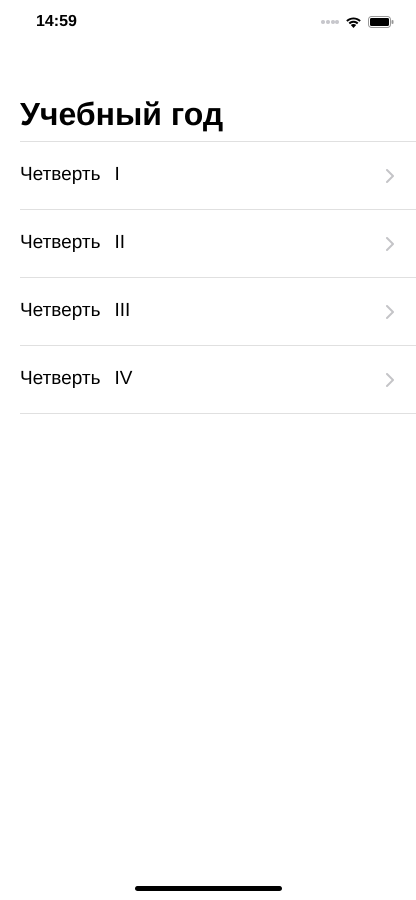 This screenshot has height=900, width=416. Describe the element at coordinates (353, 22) in the screenshot. I see `wifi-icon` at that location.